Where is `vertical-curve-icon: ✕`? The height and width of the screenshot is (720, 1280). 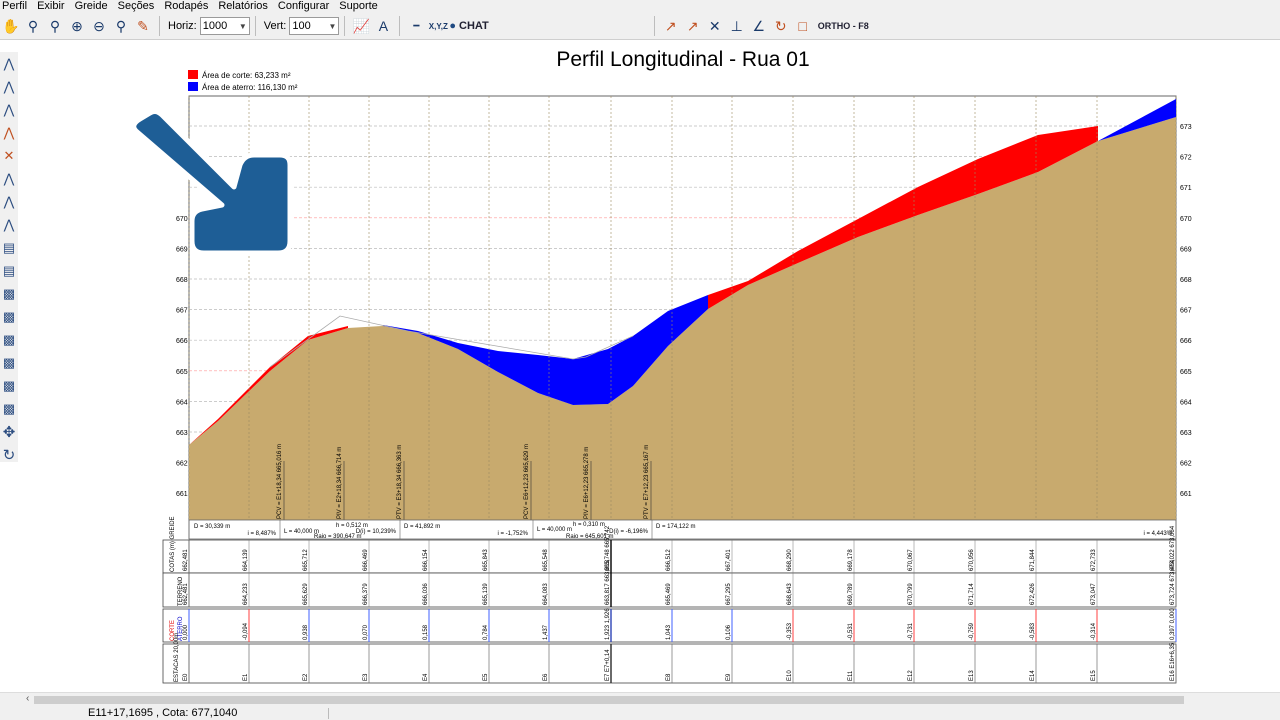
vertical-curve-icon: ✕ is located at coordinates (9, 155).